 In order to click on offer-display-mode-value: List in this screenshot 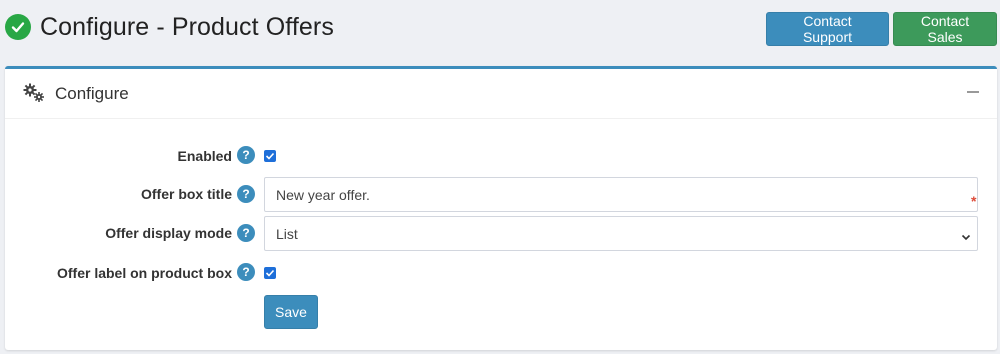, I will do `click(287, 233)`.